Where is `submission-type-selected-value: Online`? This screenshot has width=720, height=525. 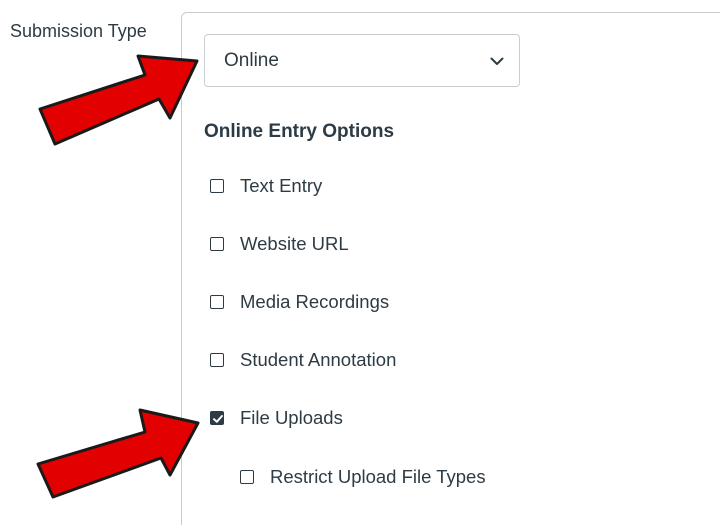 submission-type-selected-value: Online is located at coordinates (251, 60).